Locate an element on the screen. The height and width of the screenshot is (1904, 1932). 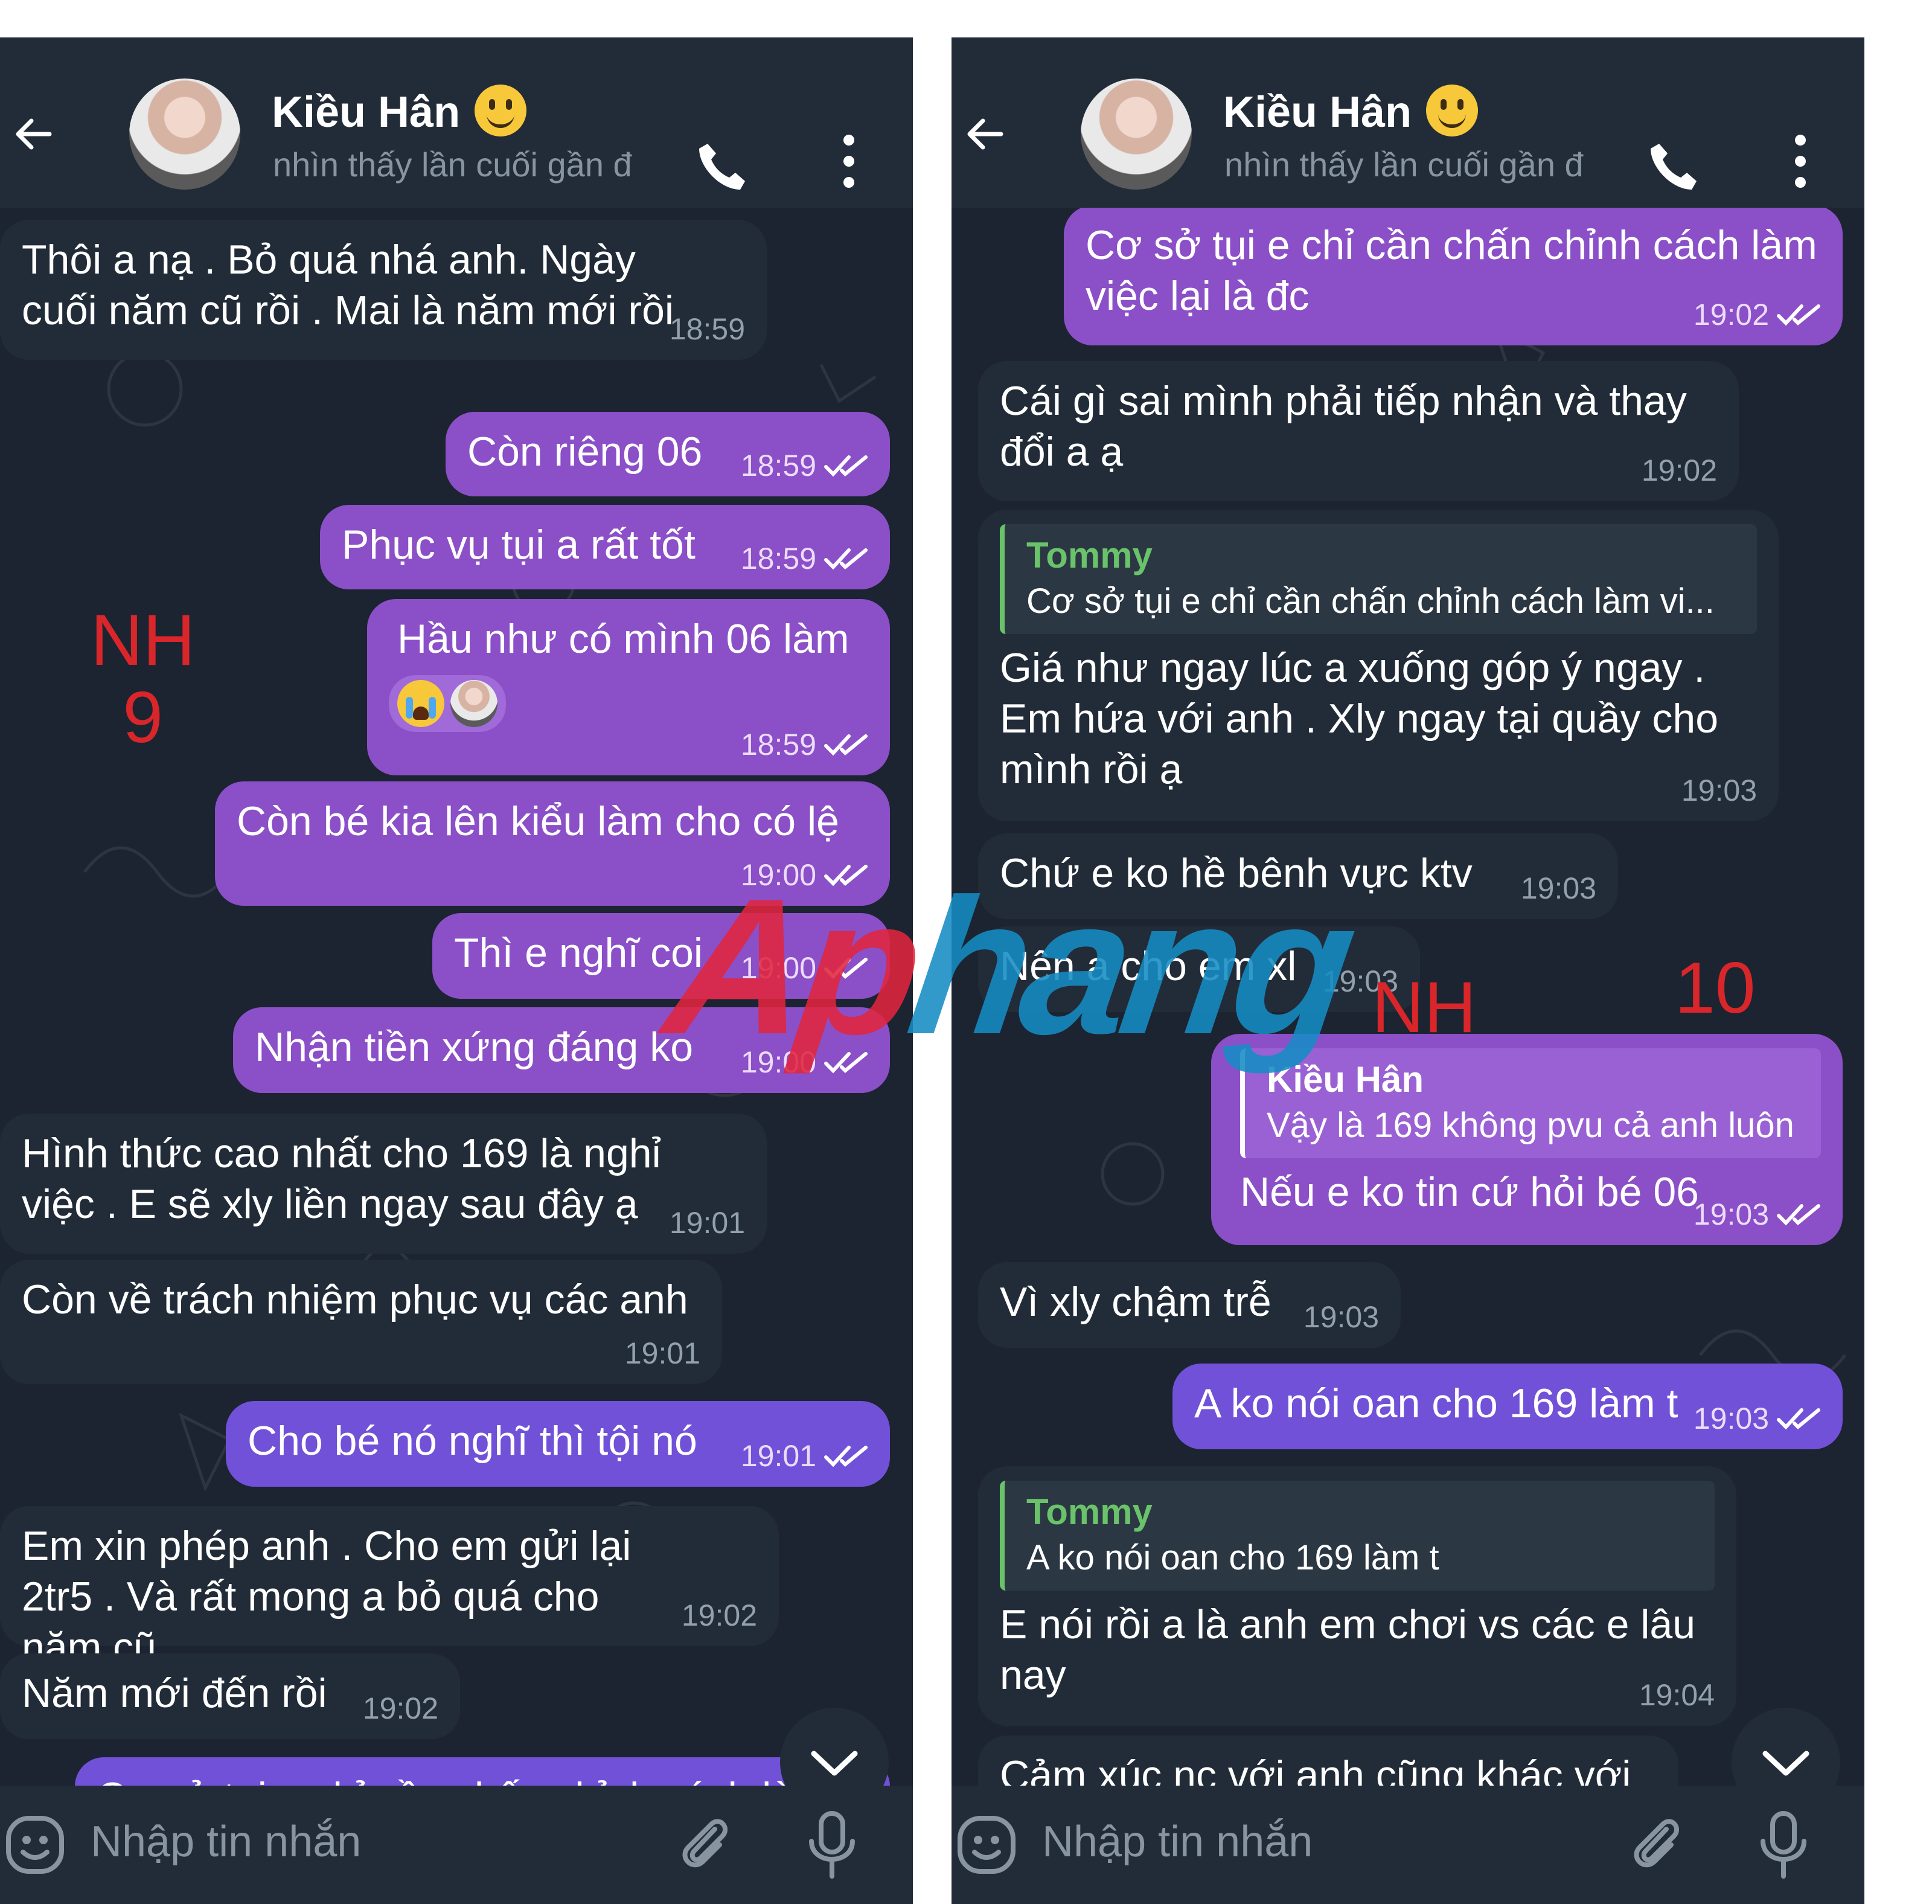
watermark-logo: Aphang is located at coordinates (1008, 966).